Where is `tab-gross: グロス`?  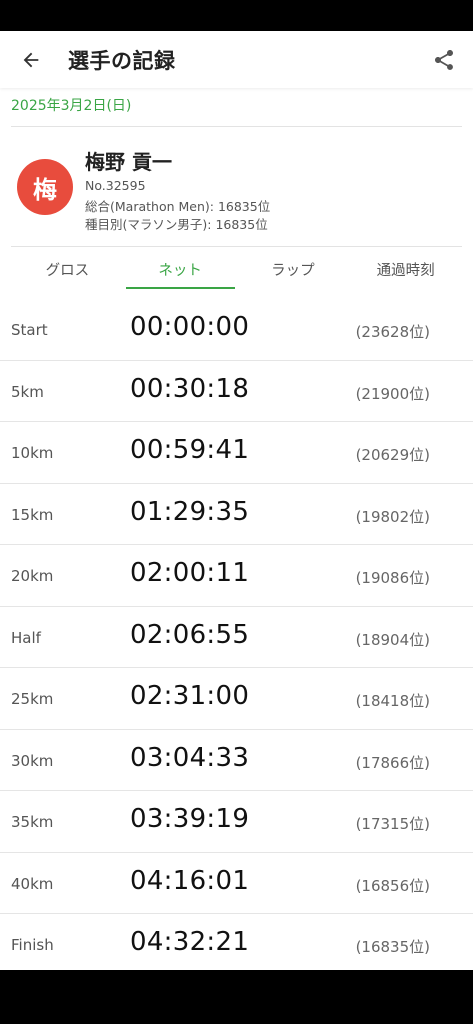 tab-gross: グロス is located at coordinates (67, 269).